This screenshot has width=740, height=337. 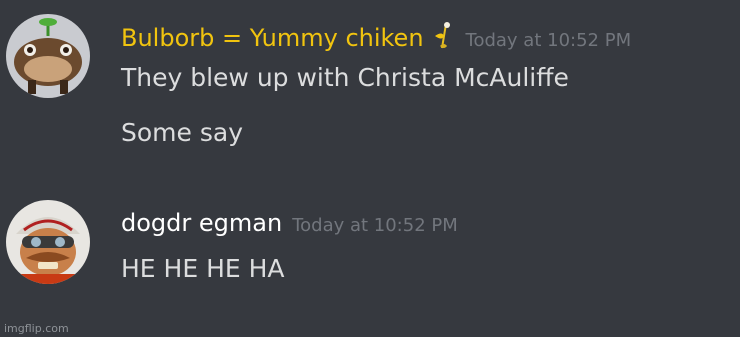 What do you see at coordinates (443, 37) in the screenshot?
I see `pikmin-leaf-icon` at bounding box center [443, 37].